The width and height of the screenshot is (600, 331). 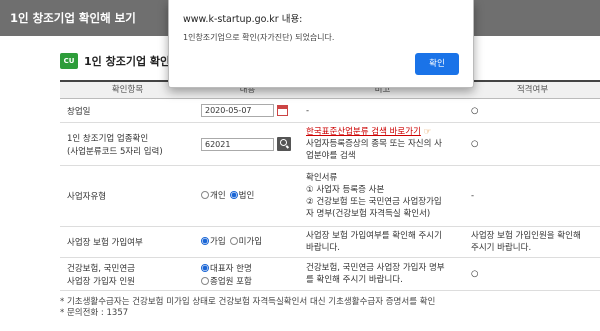 I want to click on radio-individual: 개인, so click(x=213, y=196).